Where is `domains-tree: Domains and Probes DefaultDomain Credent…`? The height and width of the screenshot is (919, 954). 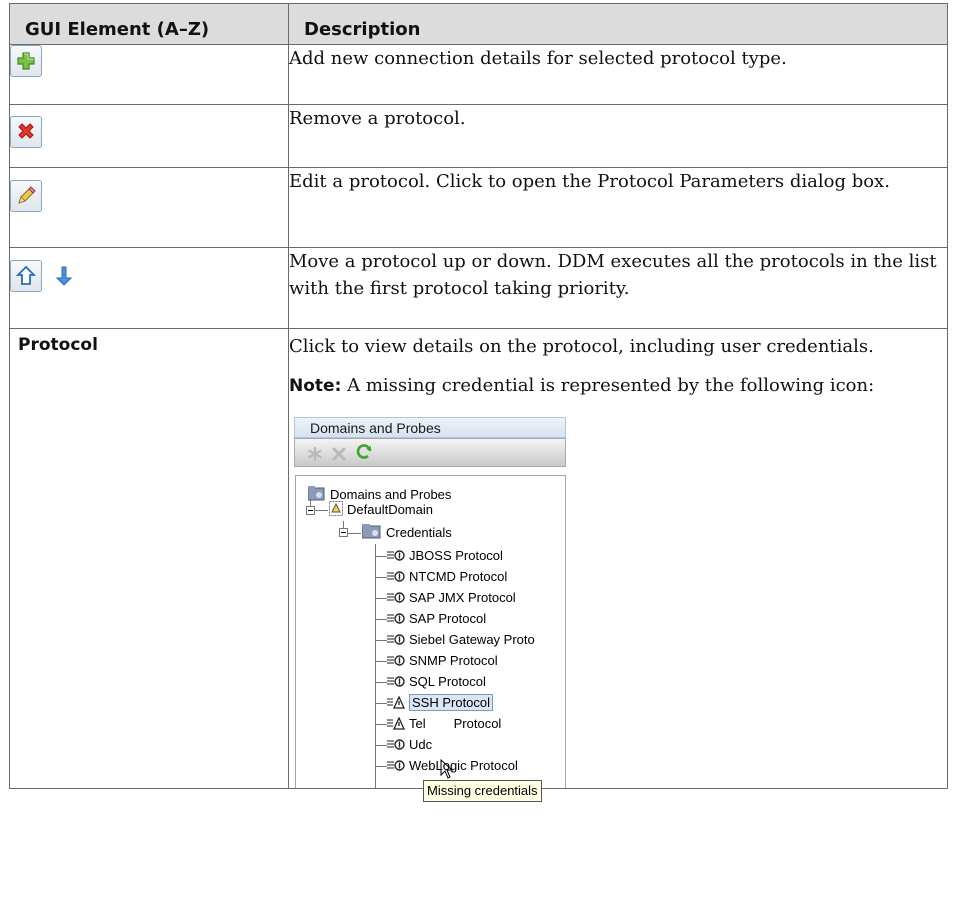 domains-tree: Domains and Probes DefaultDomain Credent… is located at coordinates (430, 638).